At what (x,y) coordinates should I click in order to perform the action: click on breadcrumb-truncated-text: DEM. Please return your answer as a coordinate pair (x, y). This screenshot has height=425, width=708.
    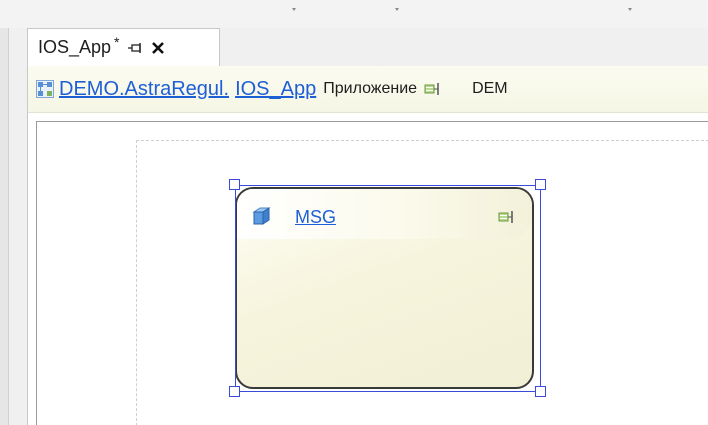
    Looking at the image, I should click on (490, 88).